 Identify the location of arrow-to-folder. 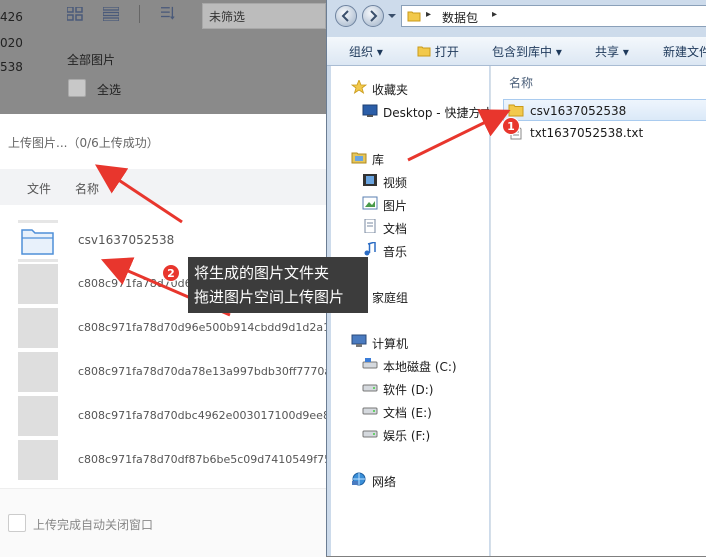
(459, 135).